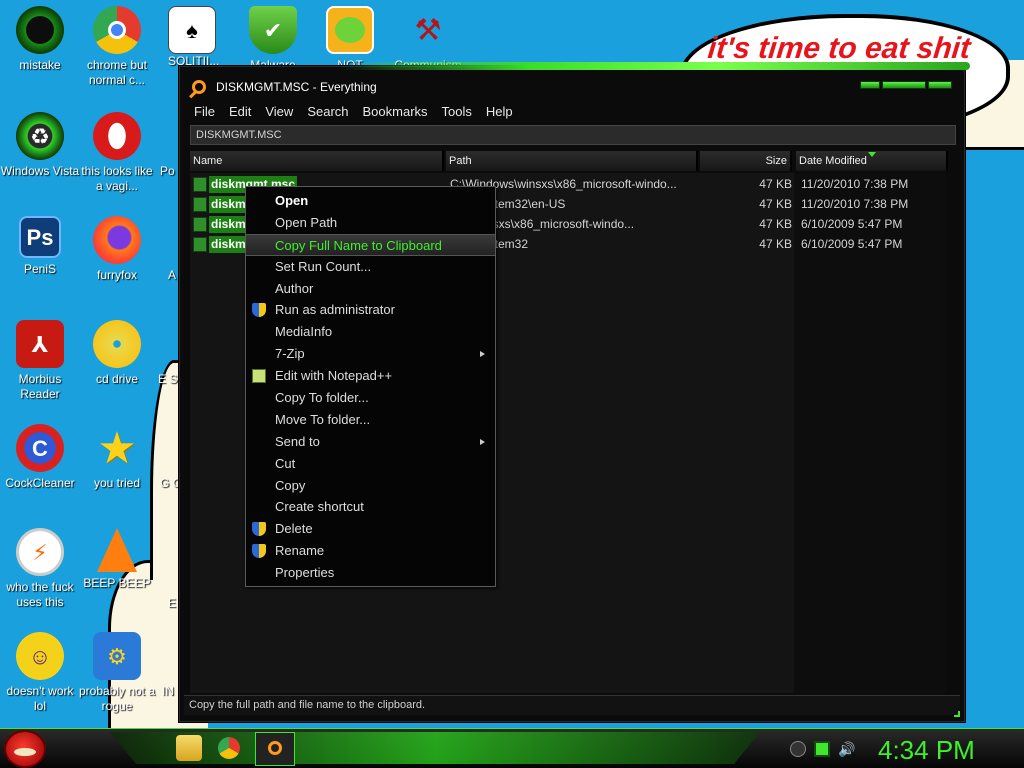 The height and width of the screenshot is (768, 1024). Describe the element at coordinates (192, 30) in the screenshot. I see `cards-icon: ♠` at that location.